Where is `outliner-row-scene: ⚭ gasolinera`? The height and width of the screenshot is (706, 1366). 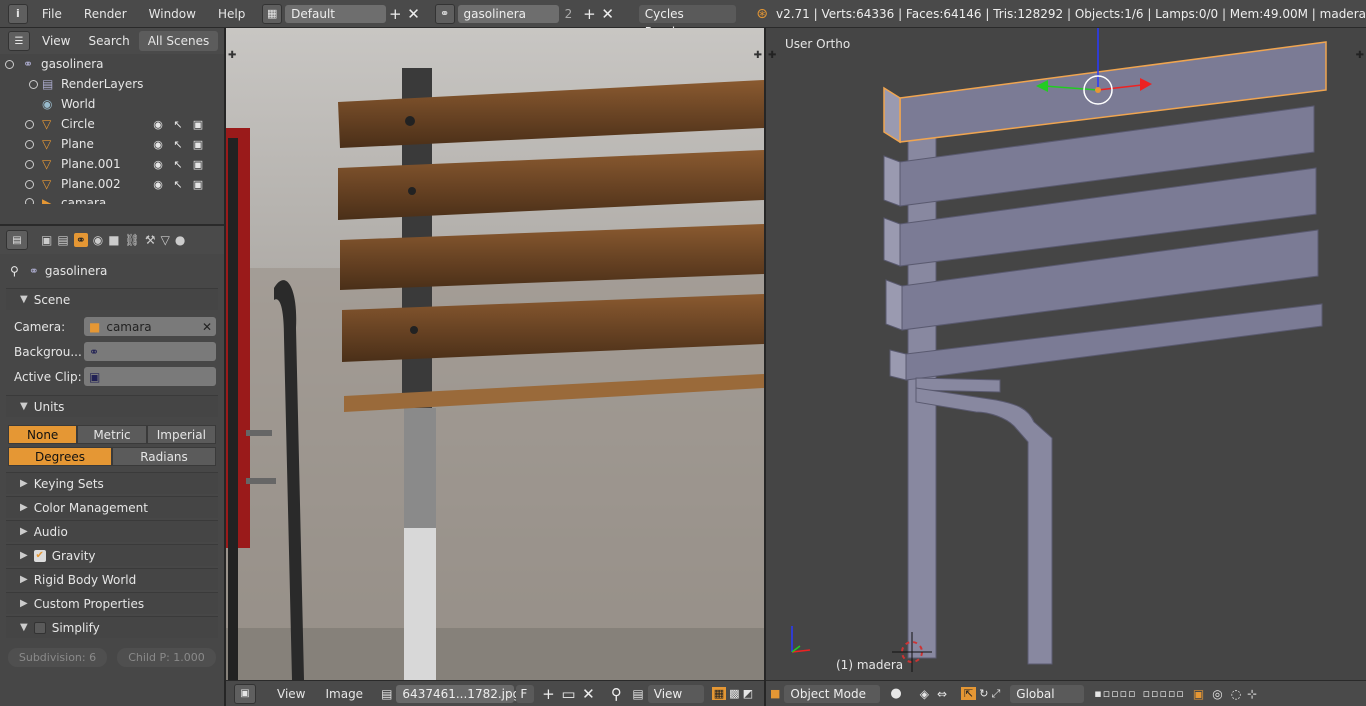 outliner-row-scene: ⚭ gasolinera is located at coordinates (112, 64).